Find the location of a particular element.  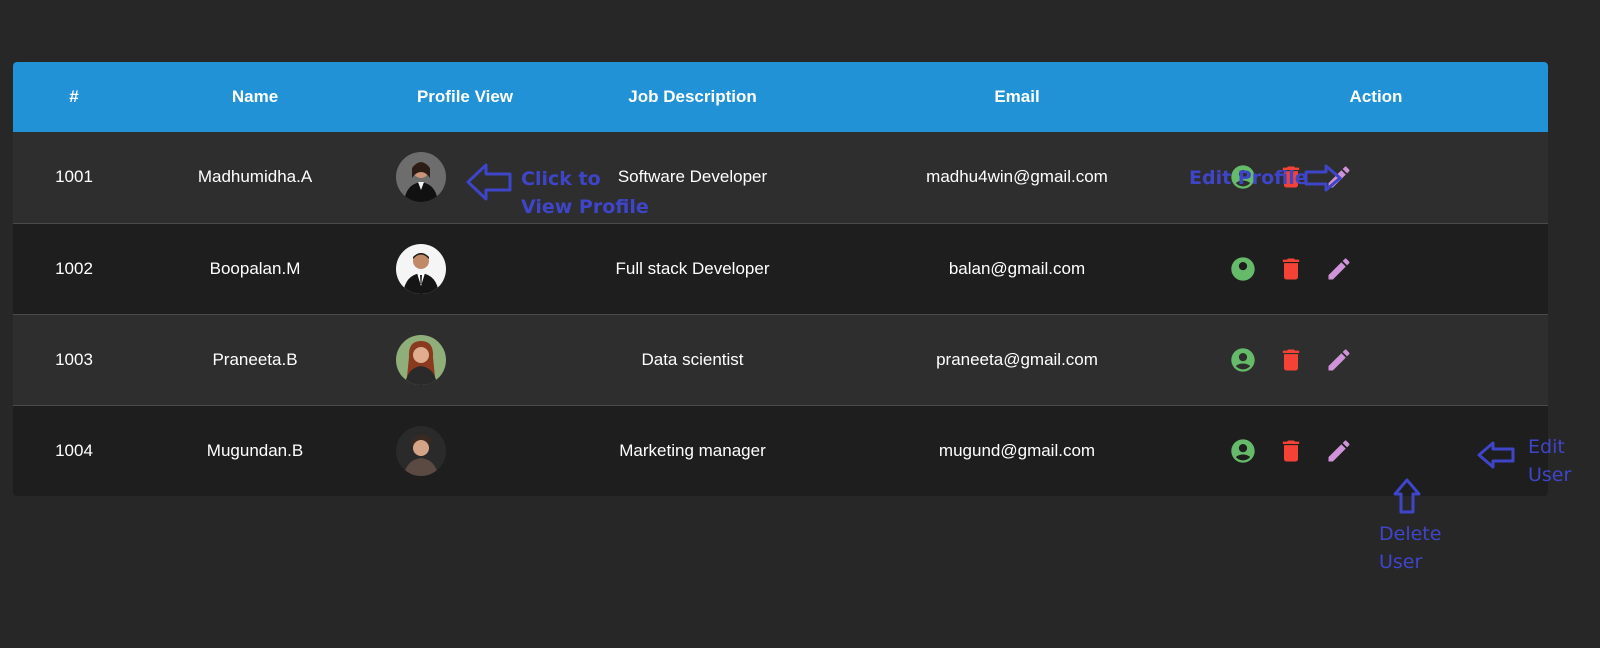

delete-user-arrow-icon is located at coordinates (1407, 496).